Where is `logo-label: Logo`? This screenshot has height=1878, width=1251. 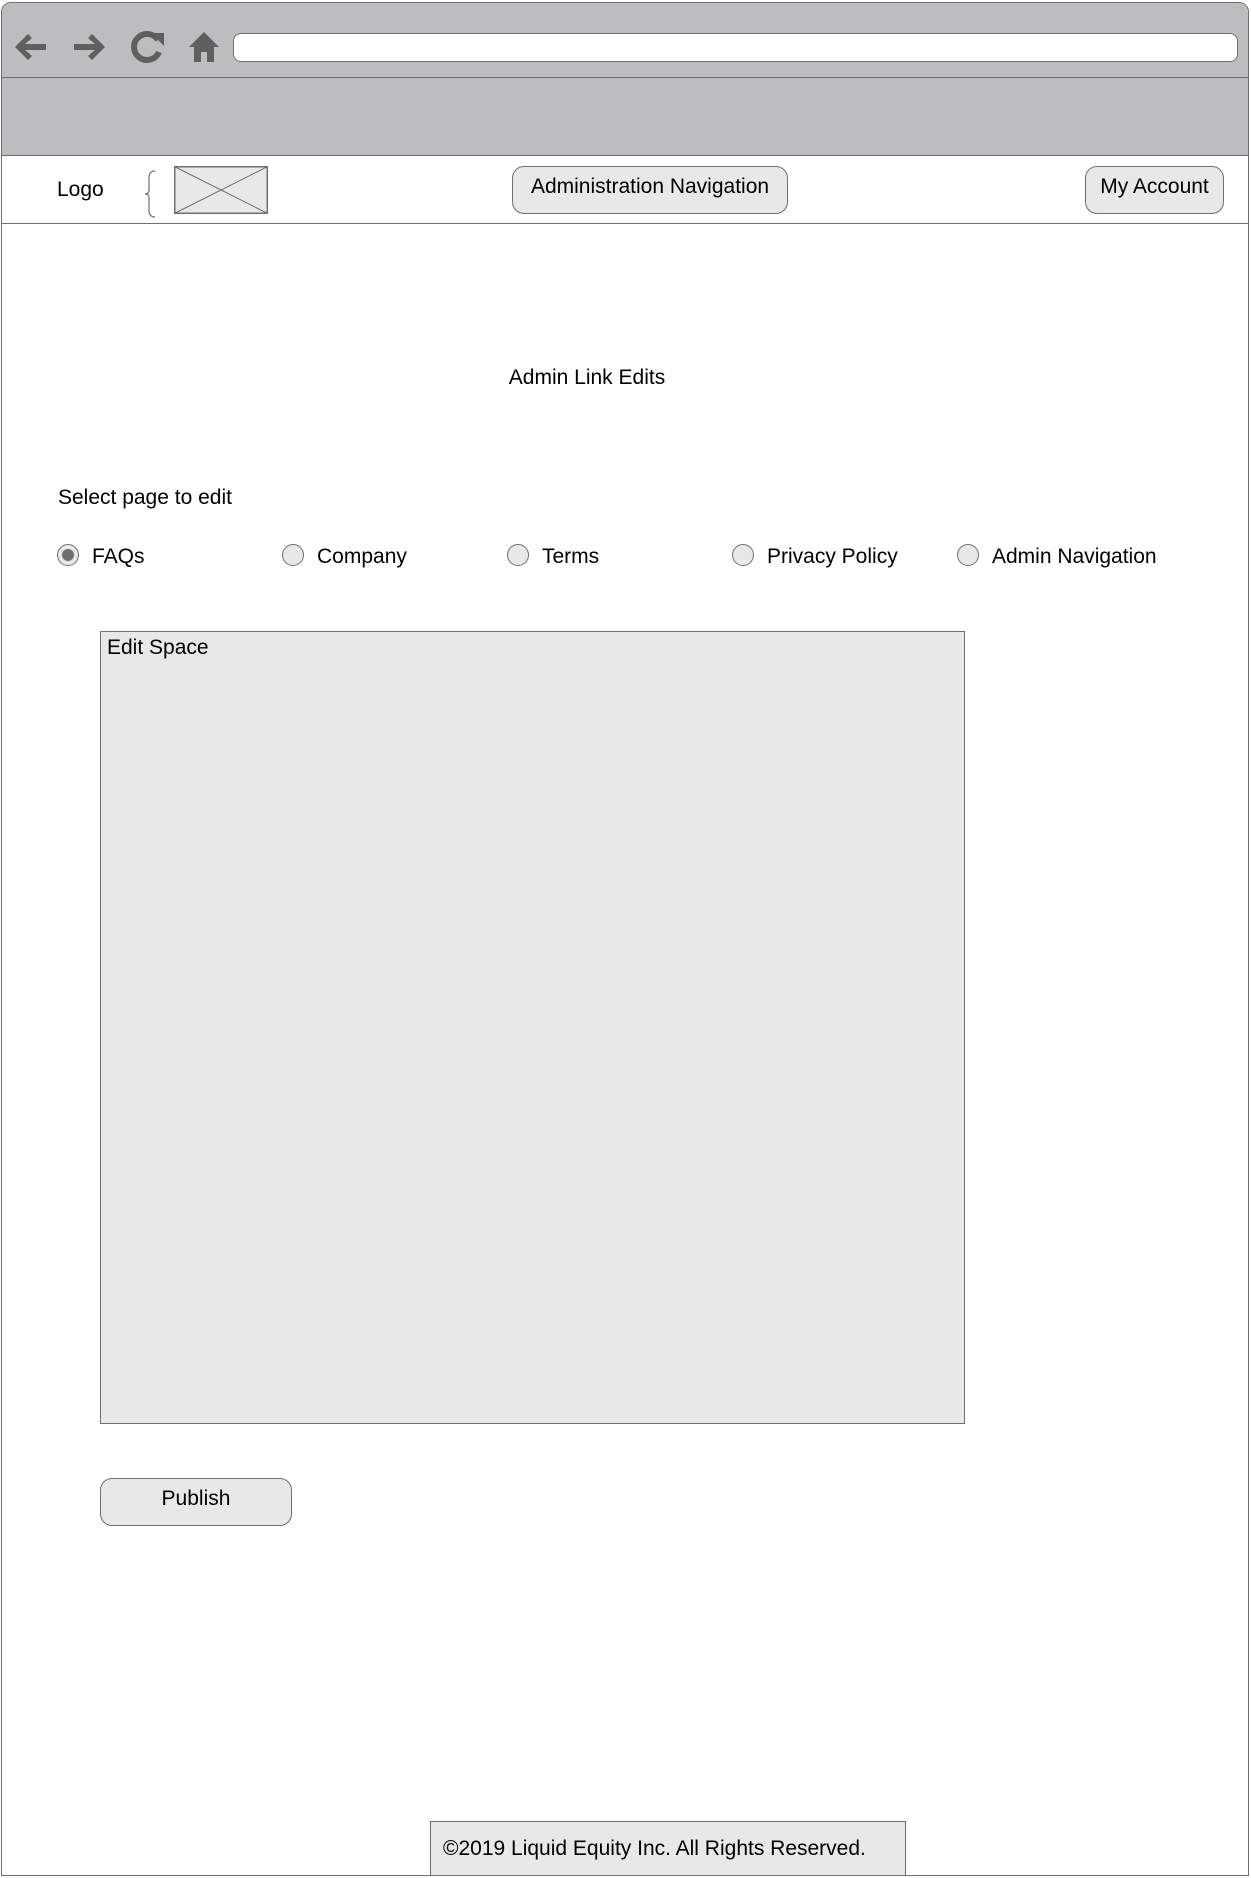
logo-label: Logo is located at coordinates (80, 189).